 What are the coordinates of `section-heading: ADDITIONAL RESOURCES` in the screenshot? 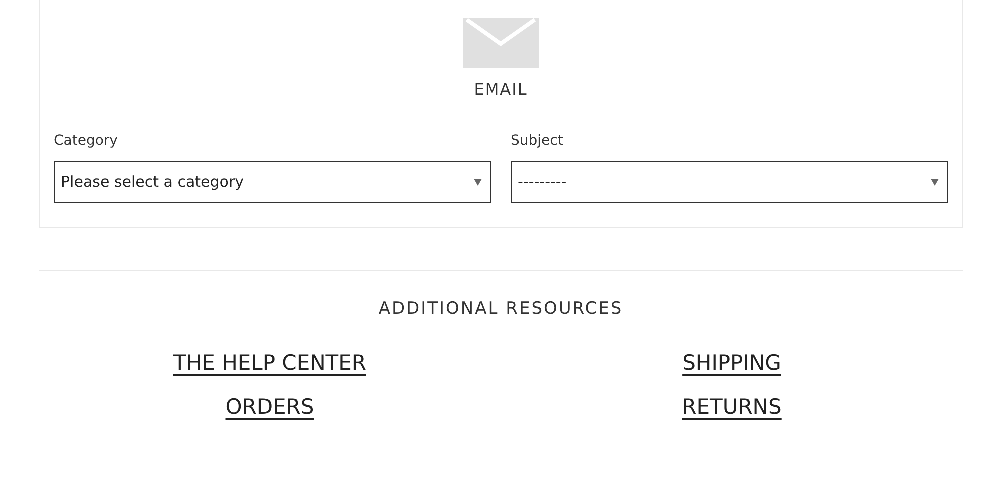 It's located at (501, 309).